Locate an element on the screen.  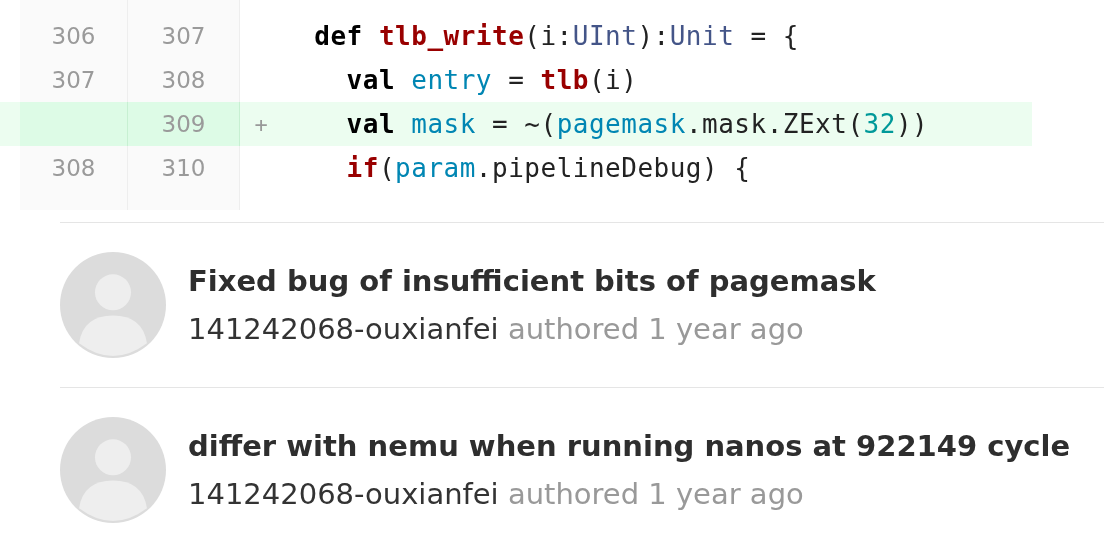
commit-title: differ with nemu when running nanos at 922149 cycle is located at coordinates (629, 446).